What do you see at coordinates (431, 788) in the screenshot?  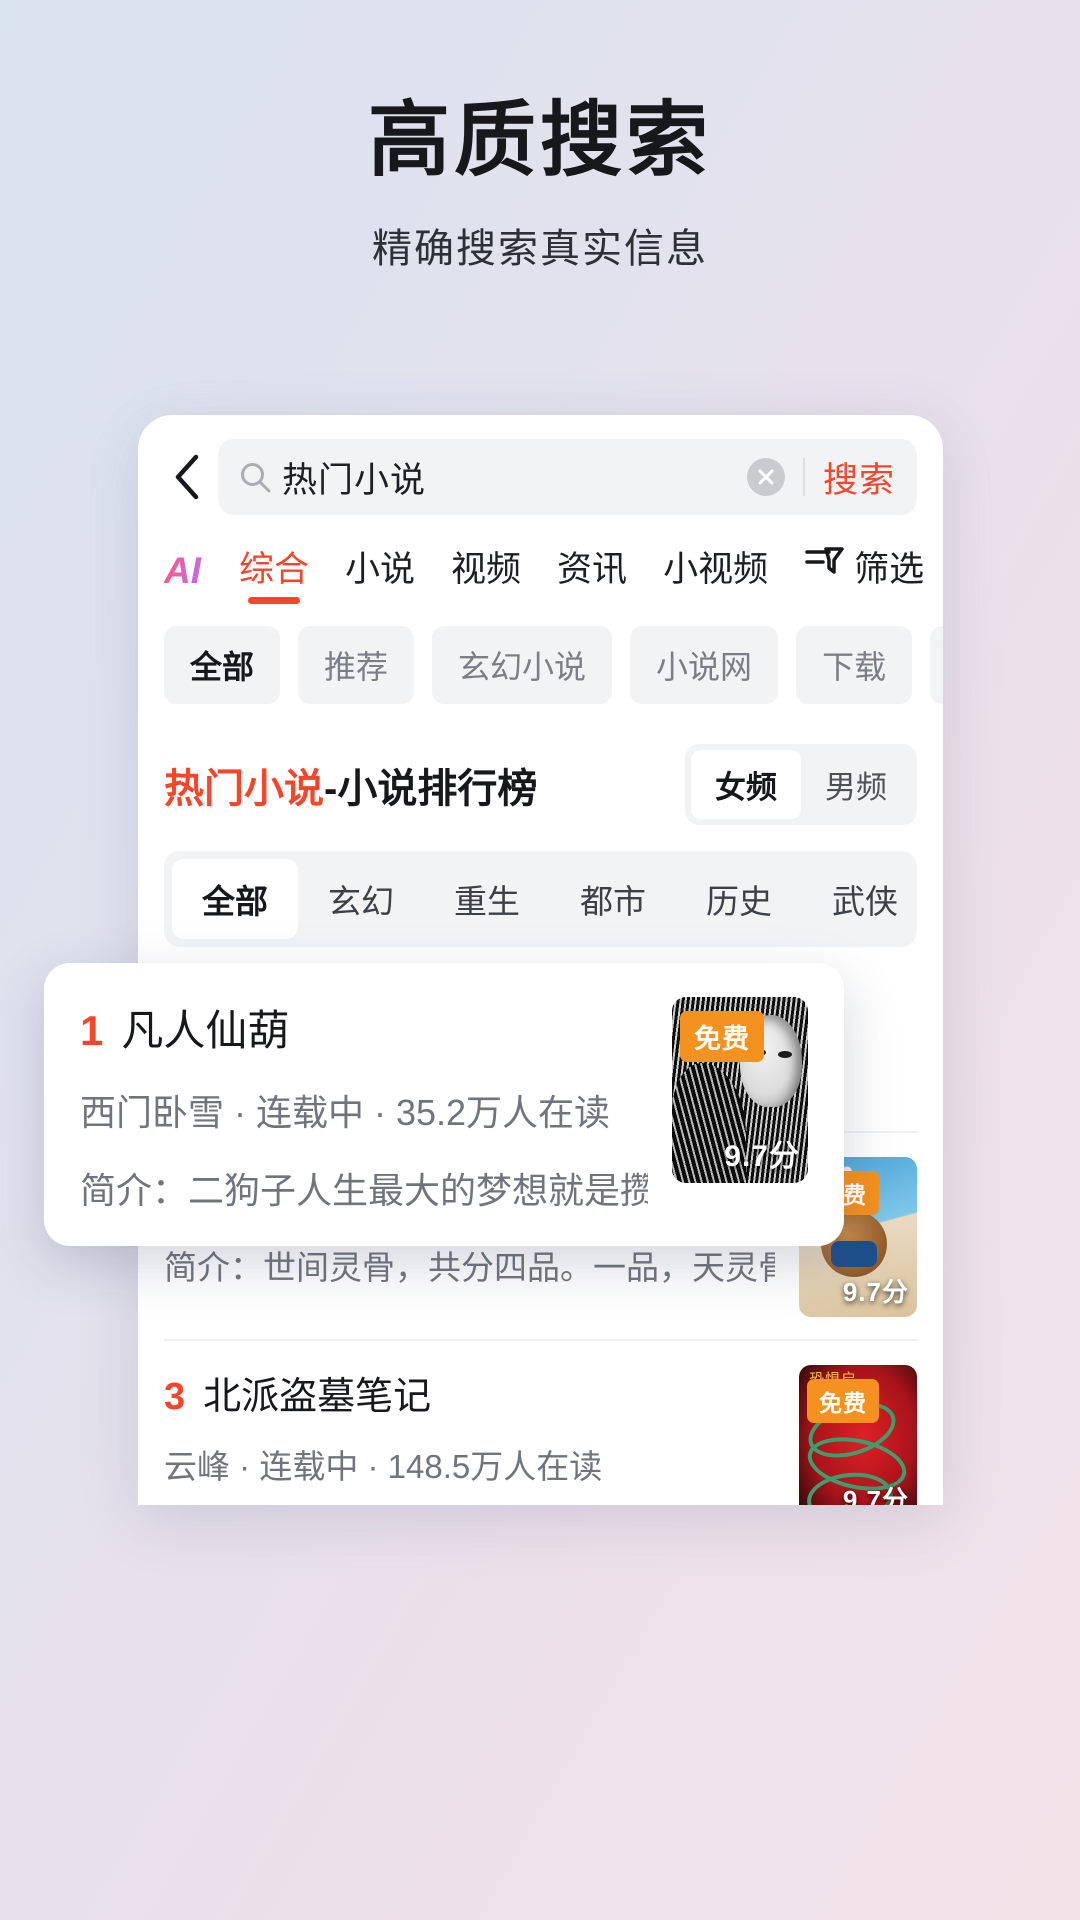 I see `section-title-rest: -小说排行榜` at bounding box center [431, 788].